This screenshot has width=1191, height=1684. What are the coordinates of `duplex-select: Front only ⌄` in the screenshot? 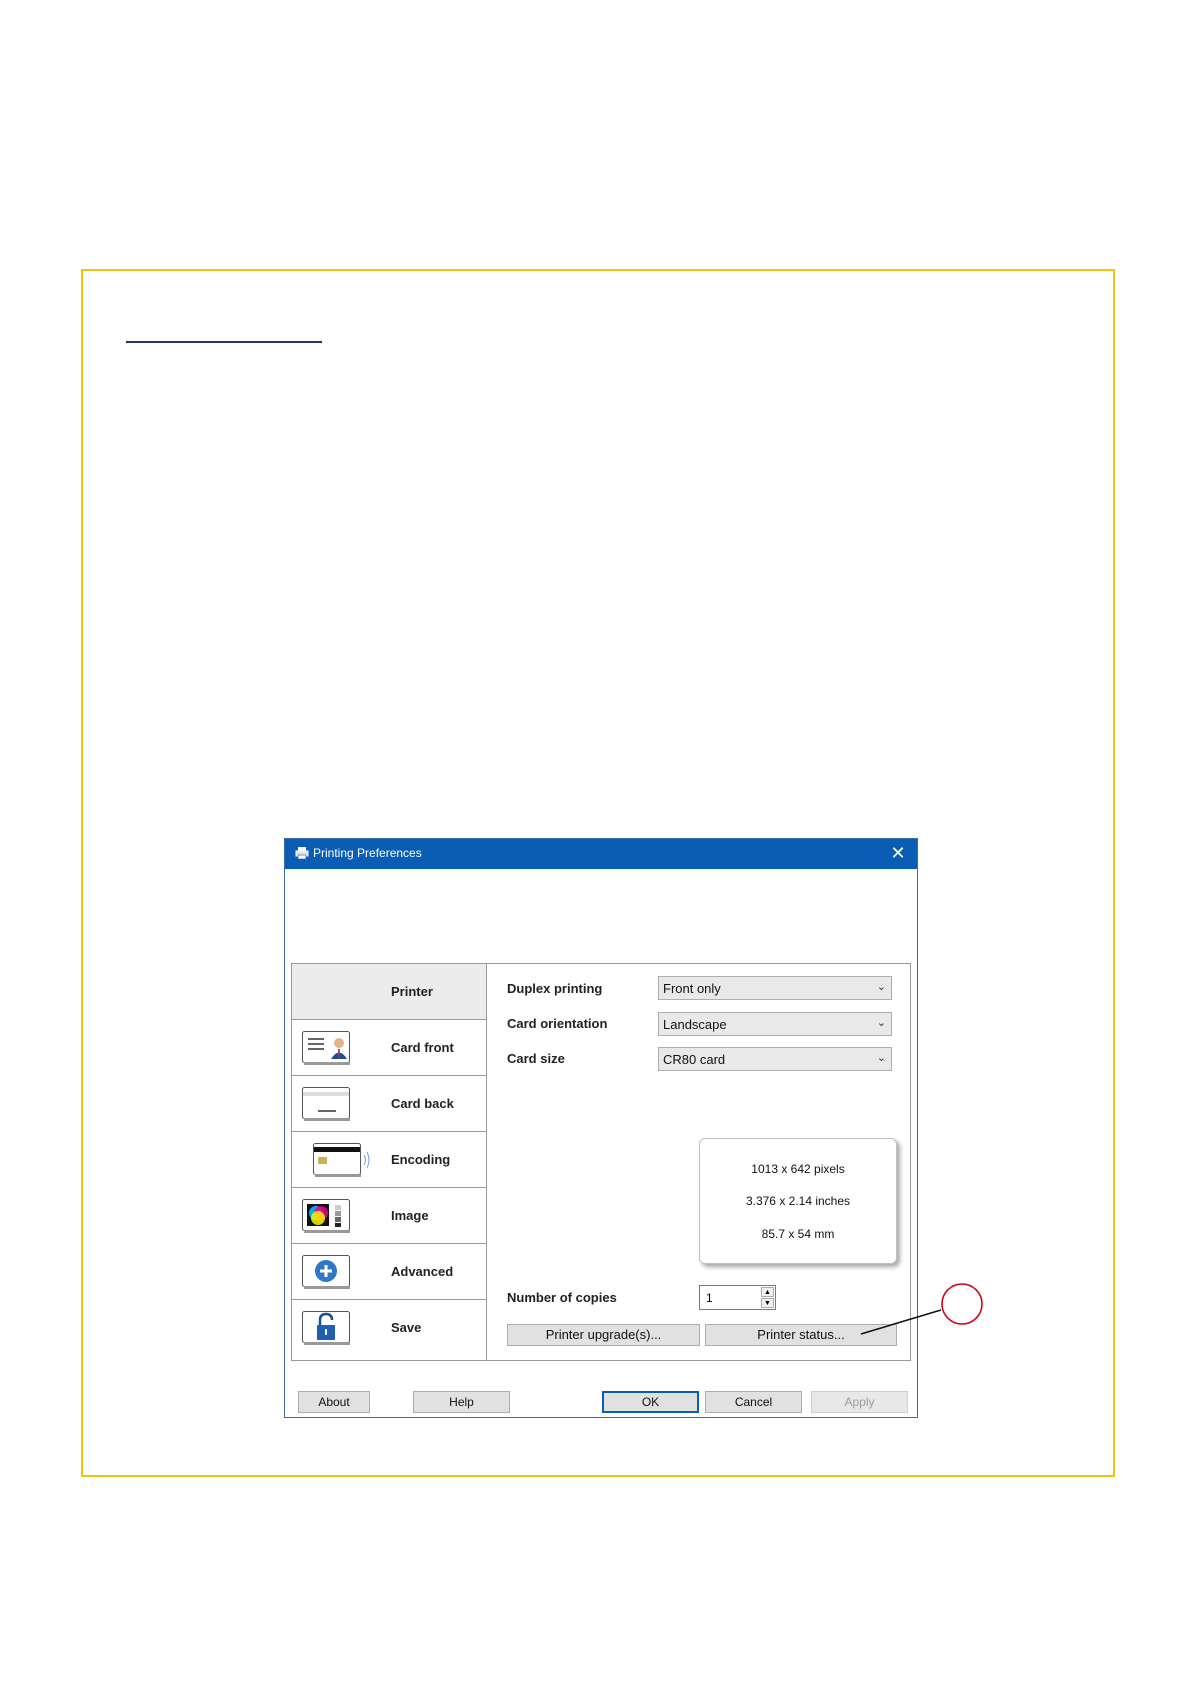 It's located at (775, 988).